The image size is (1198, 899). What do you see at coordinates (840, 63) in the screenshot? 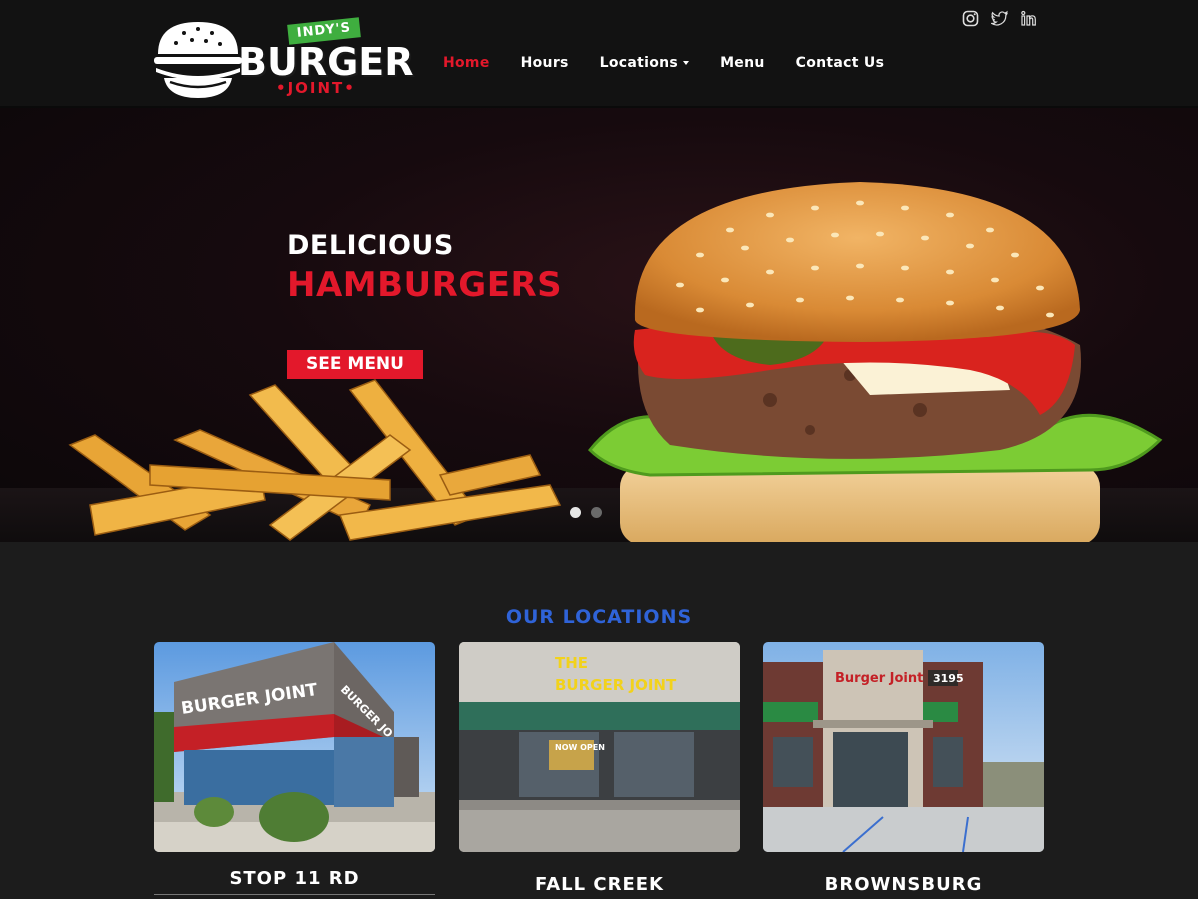
I see `nav-contact: Contact Us` at bounding box center [840, 63].